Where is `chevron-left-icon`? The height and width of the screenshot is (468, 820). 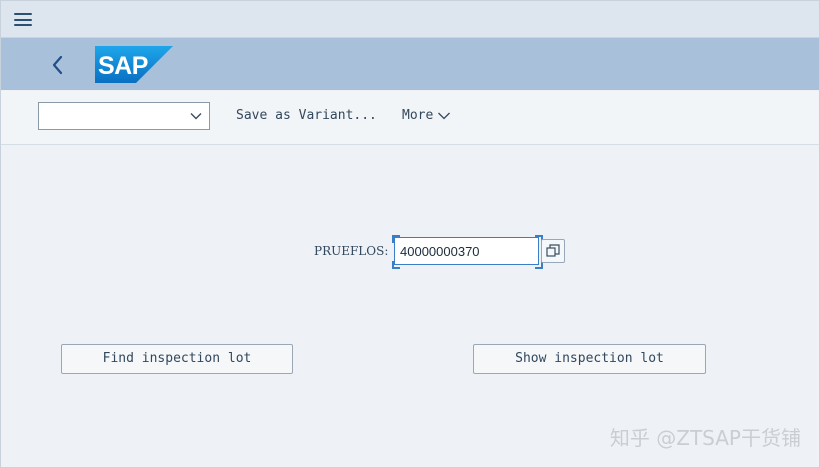 chevron-left-icon is located at coordinates (57, 65).